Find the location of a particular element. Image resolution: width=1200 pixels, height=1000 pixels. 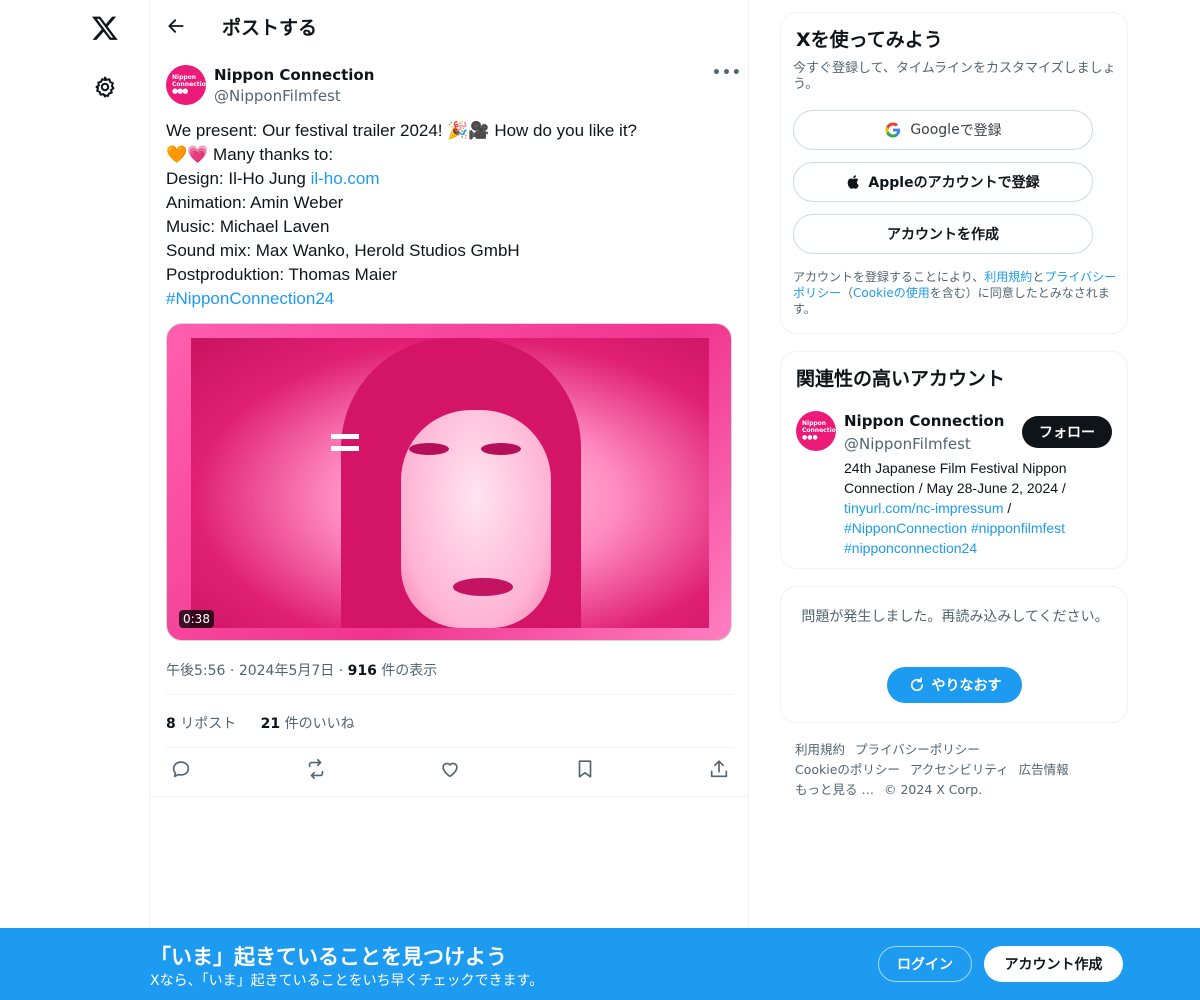

back-arrow-icon is located at coordinates (176, 26).